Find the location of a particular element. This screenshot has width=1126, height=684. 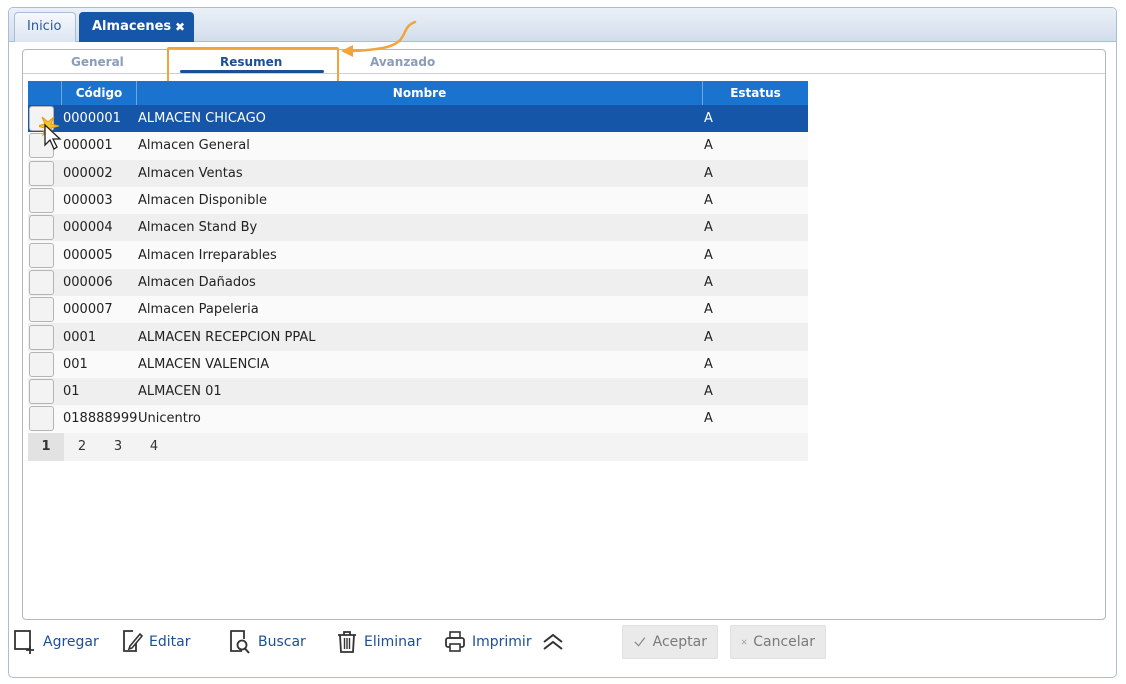

subtab-bar: General Resumen Avanzado is located at coordinates (564, 67).